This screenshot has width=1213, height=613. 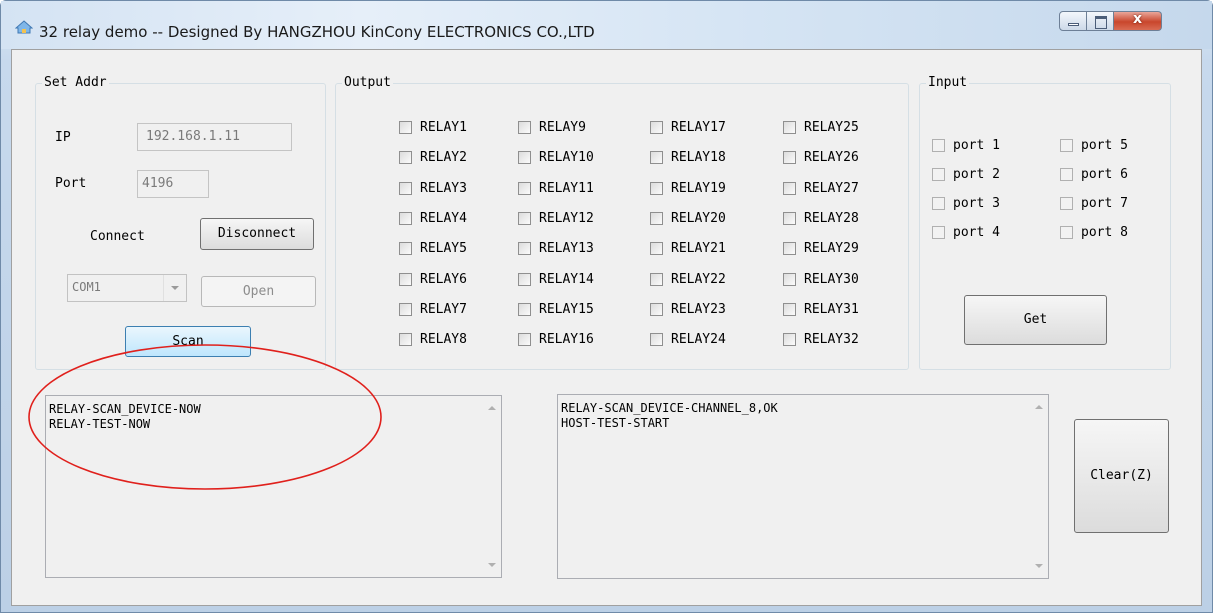 What do you see at coordinates (127, 288) in the screenshot?
I see `com-port-select: COM1` at bounding box center [127, 288].